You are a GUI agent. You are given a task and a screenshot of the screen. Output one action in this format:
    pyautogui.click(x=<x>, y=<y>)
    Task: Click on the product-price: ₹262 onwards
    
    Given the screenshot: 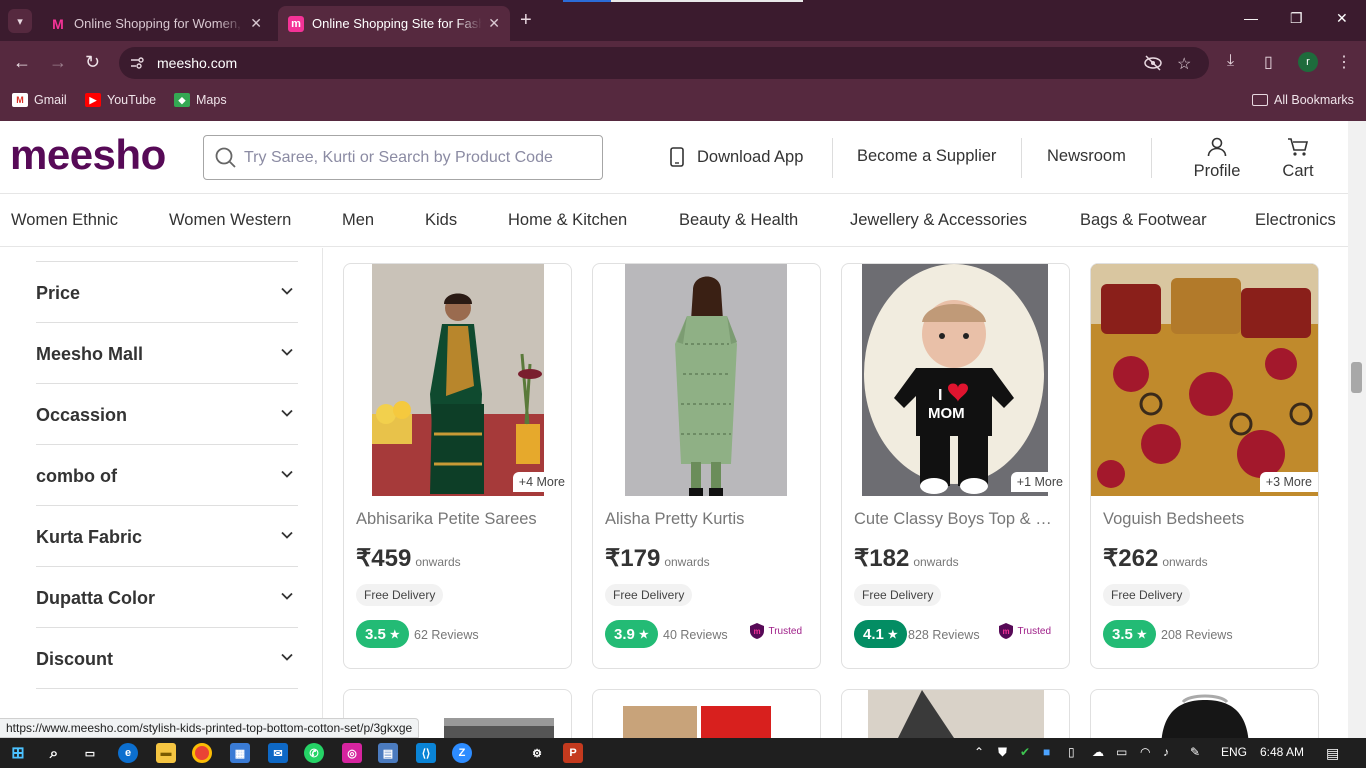 What is the action you would take?
    pyautogui.click(x=1155, y=558)
    